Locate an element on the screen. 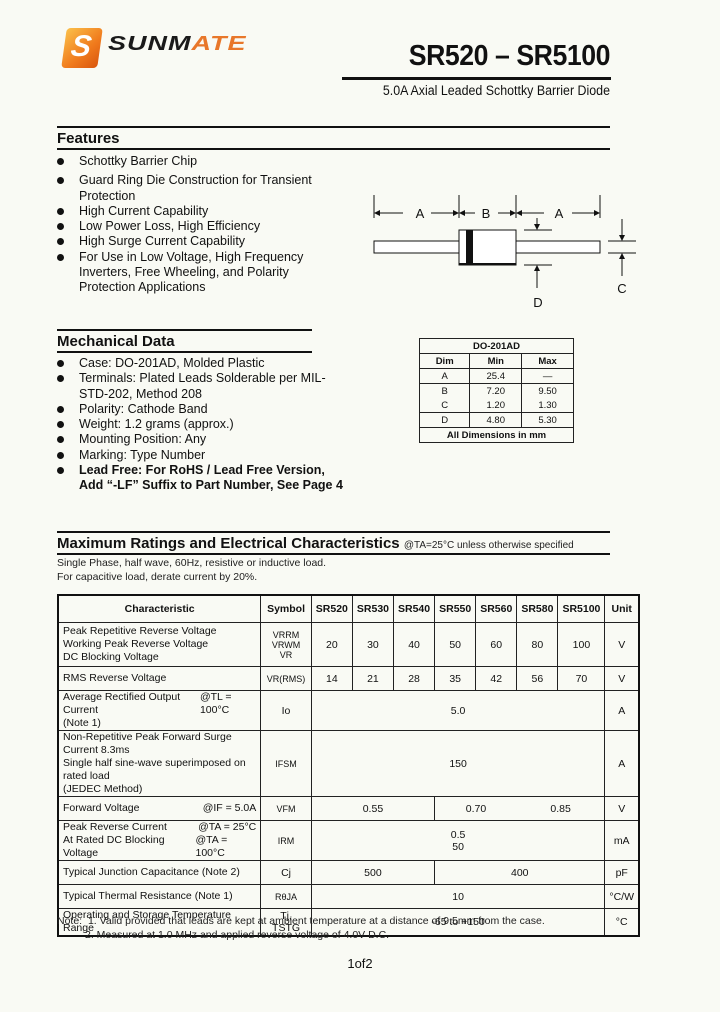 The image size is (720, 1012). dim-row: D 4.80 5.30 is located at coordinates (496, 420).